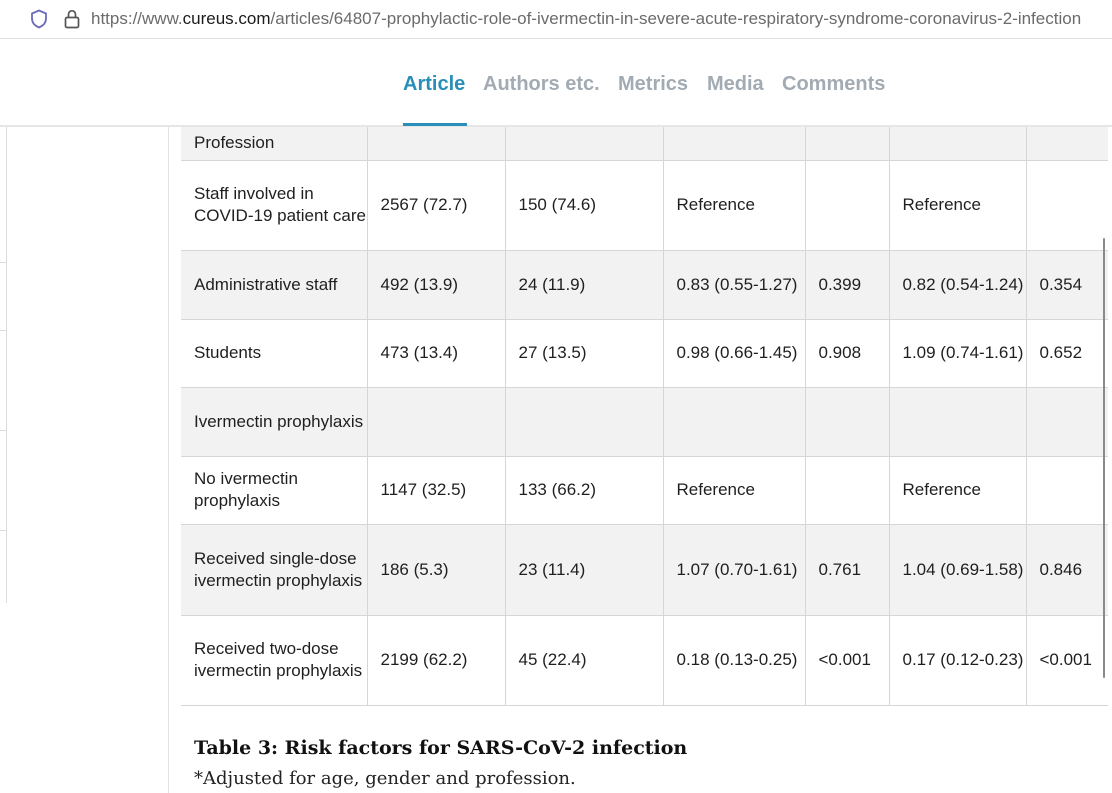 This screenshot has height=793, width=1112. What do you see at coordinates (584, 285) in the screenshot?
I see `table-cell: 24 (11.9)` at bounding box center [584, 285].